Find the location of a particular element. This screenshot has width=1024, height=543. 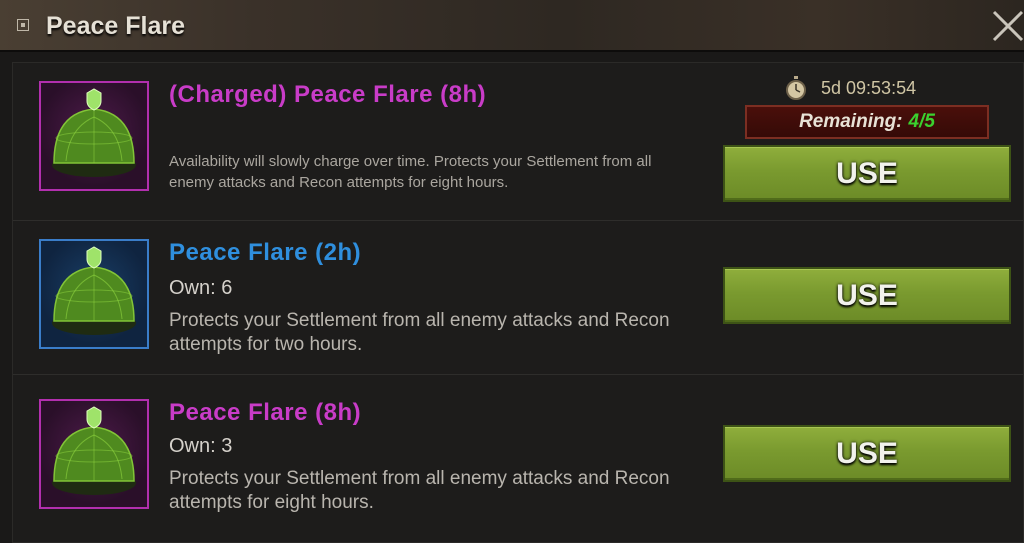

own-count: Own: 3 is located at coordinates (201, 446).